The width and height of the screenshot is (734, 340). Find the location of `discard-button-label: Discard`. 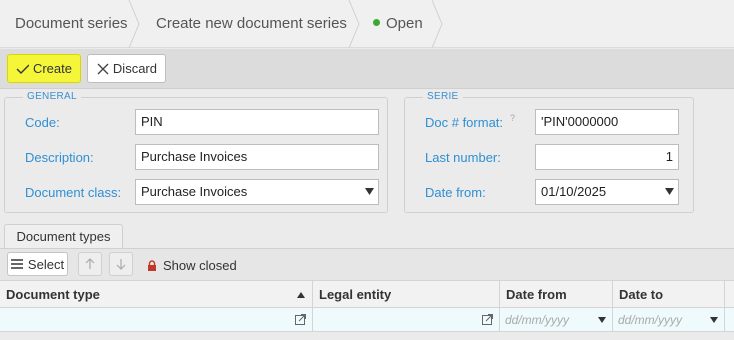

discard-button-label: Discard is located at coordinates (134, 68).